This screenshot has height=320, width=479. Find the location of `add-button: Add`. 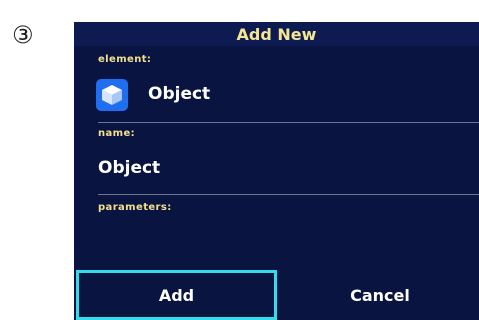

add-button: Add is located at coordinates (176, 295).